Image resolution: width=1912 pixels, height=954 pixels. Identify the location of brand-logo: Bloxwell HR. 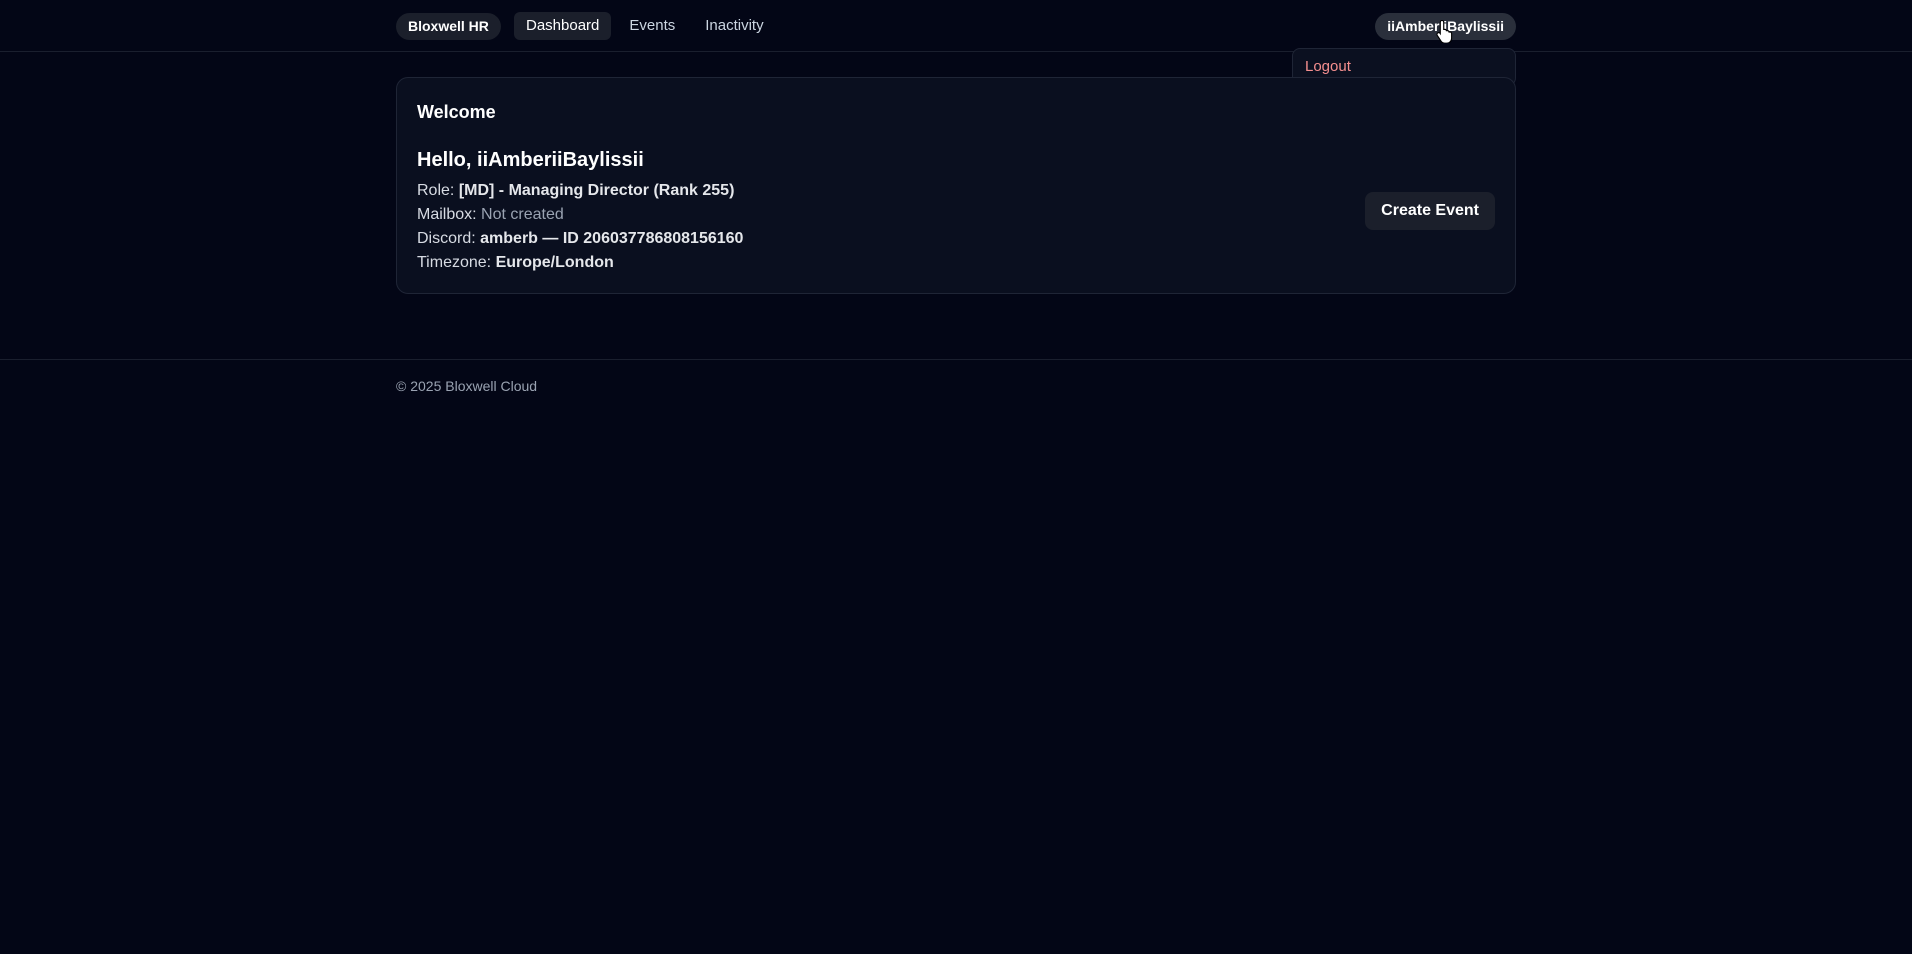
(448, 26).